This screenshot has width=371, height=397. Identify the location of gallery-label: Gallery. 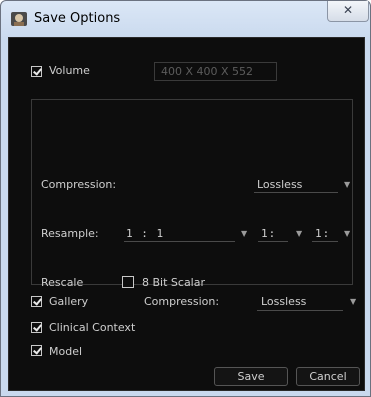
(69, 301).